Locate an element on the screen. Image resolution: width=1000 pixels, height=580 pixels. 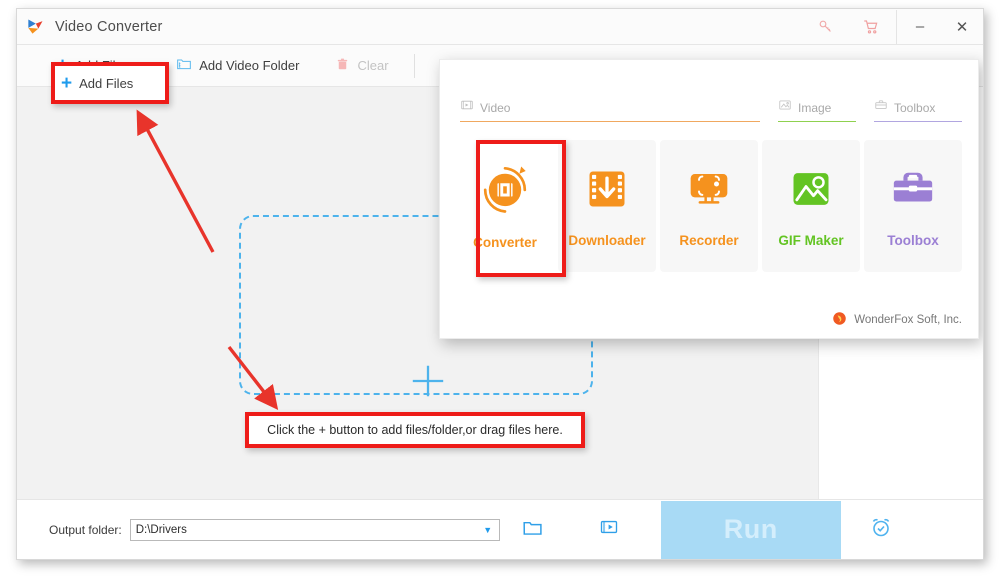
output-folder-label: Output folder: is located at coordinates (85, 529).